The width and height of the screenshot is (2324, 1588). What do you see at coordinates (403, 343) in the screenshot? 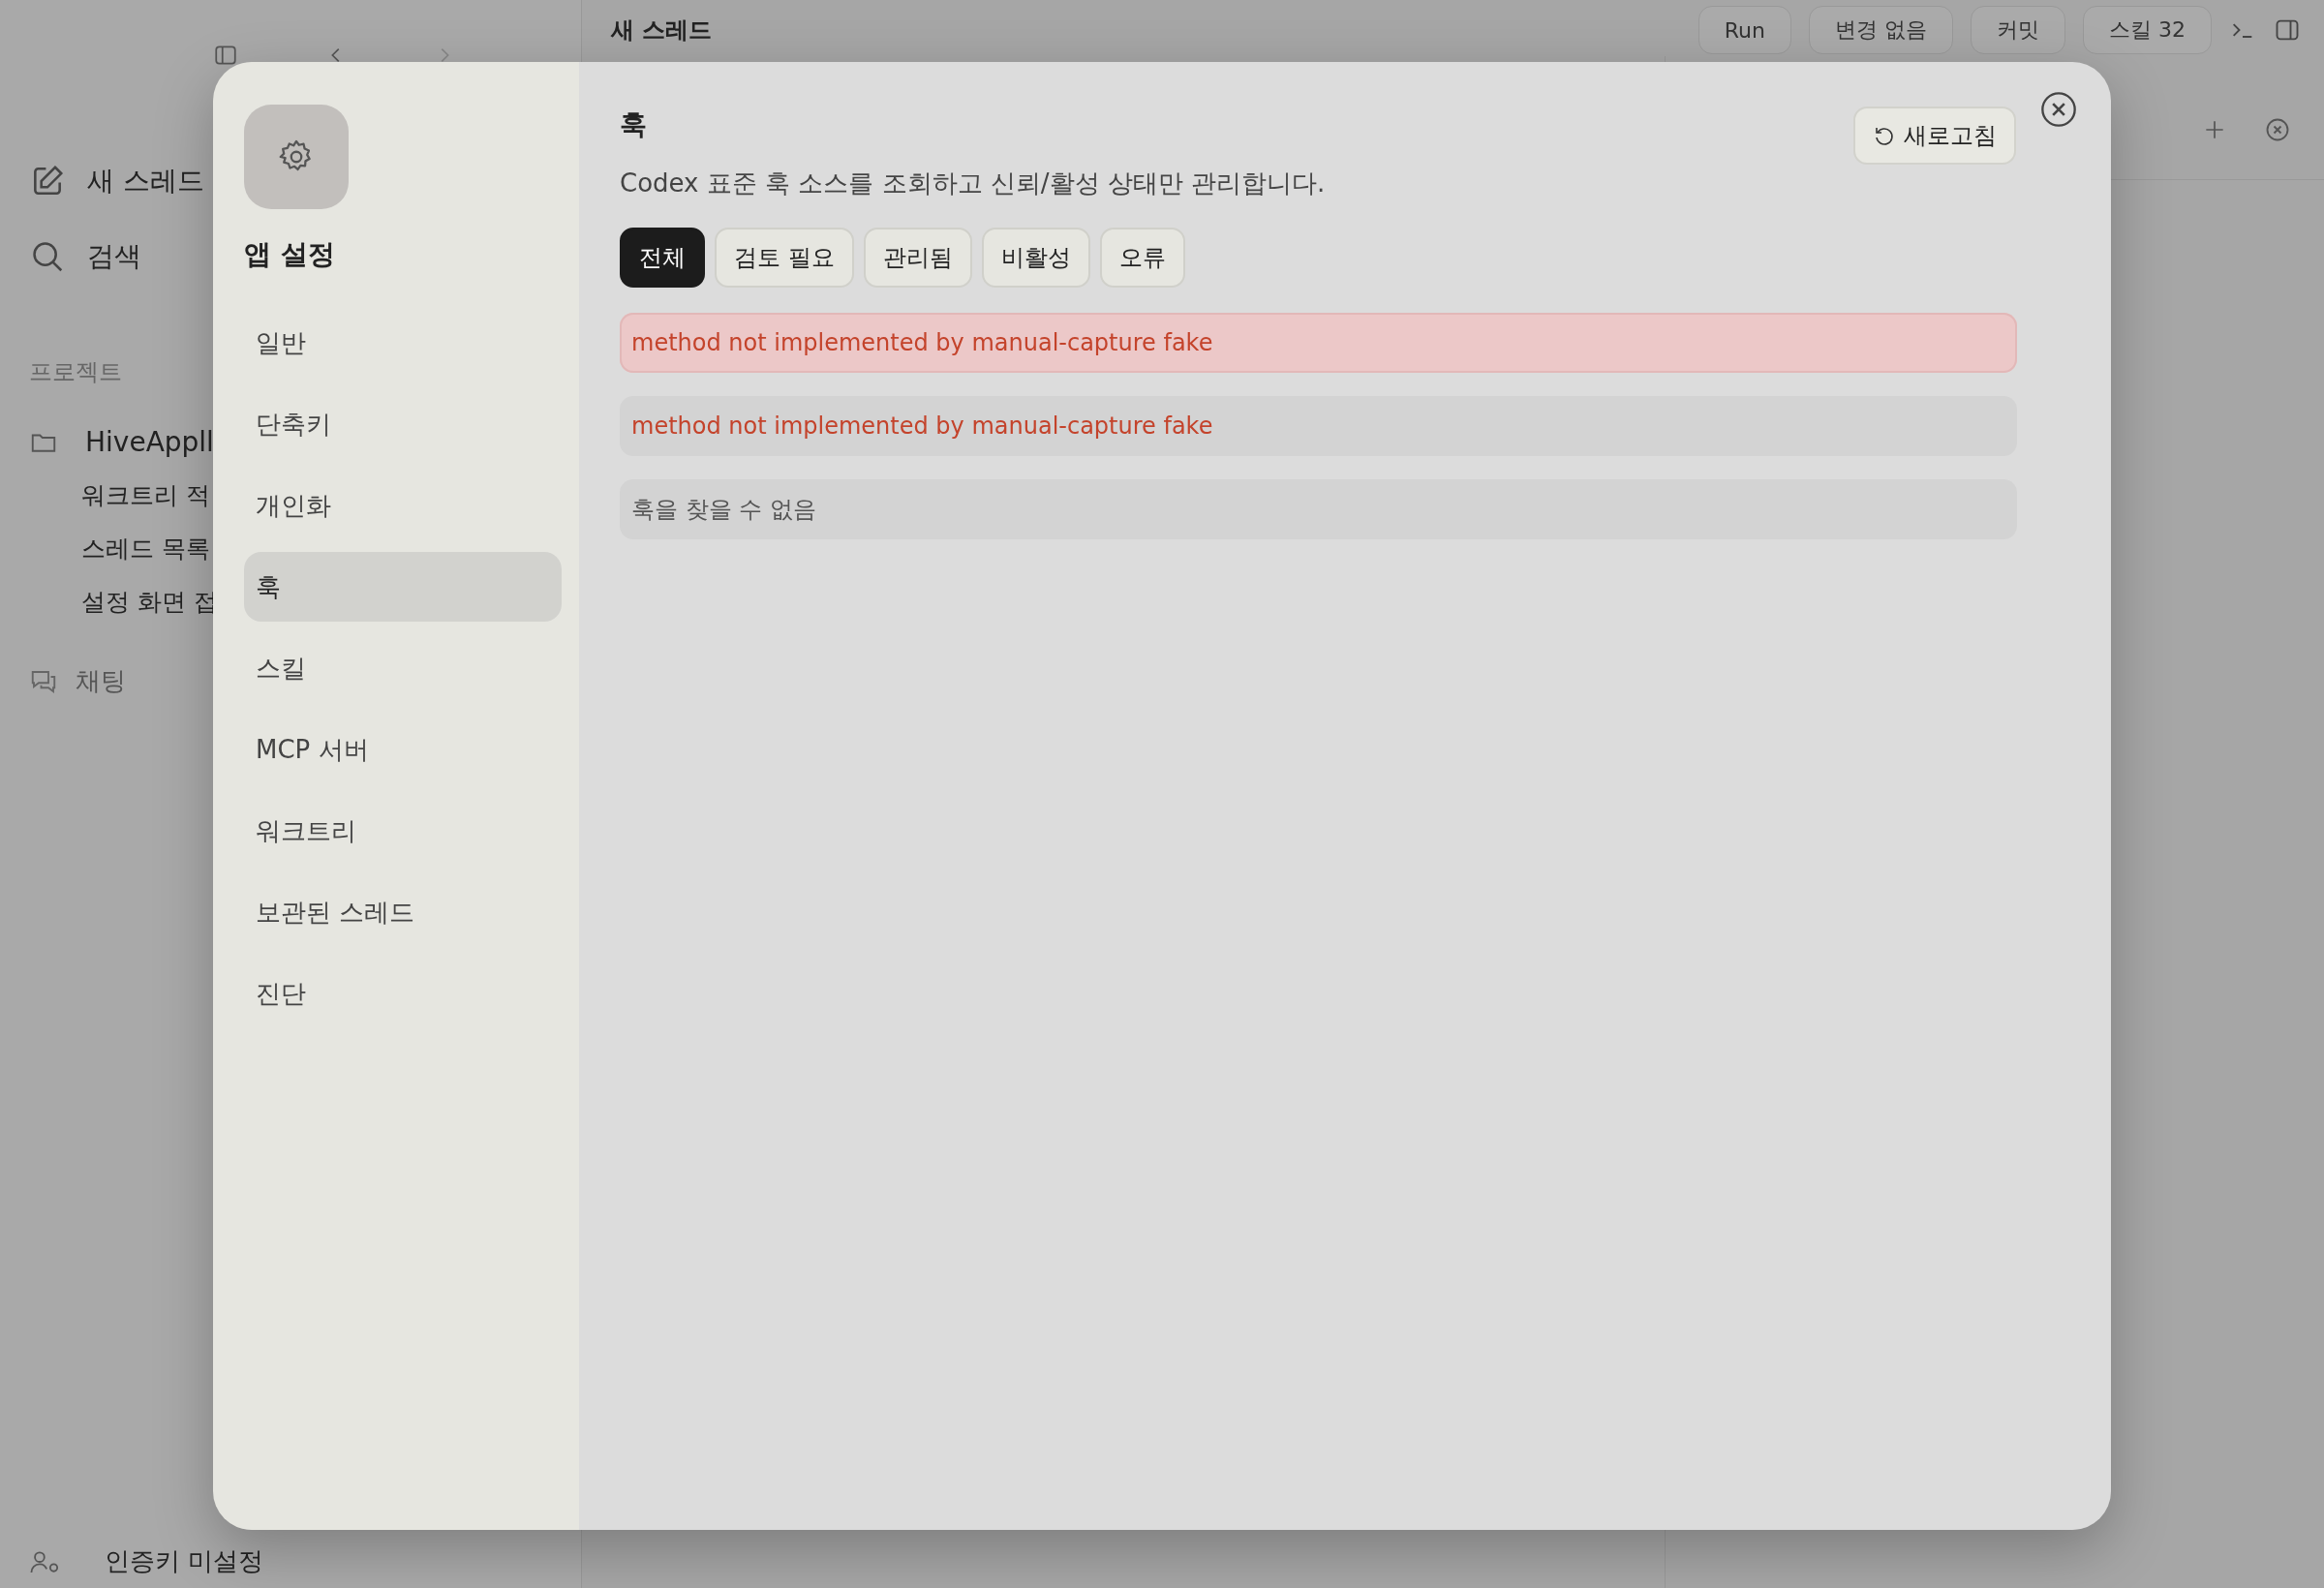
I see `nav-item: 일반` at bounding box center [403, 343].